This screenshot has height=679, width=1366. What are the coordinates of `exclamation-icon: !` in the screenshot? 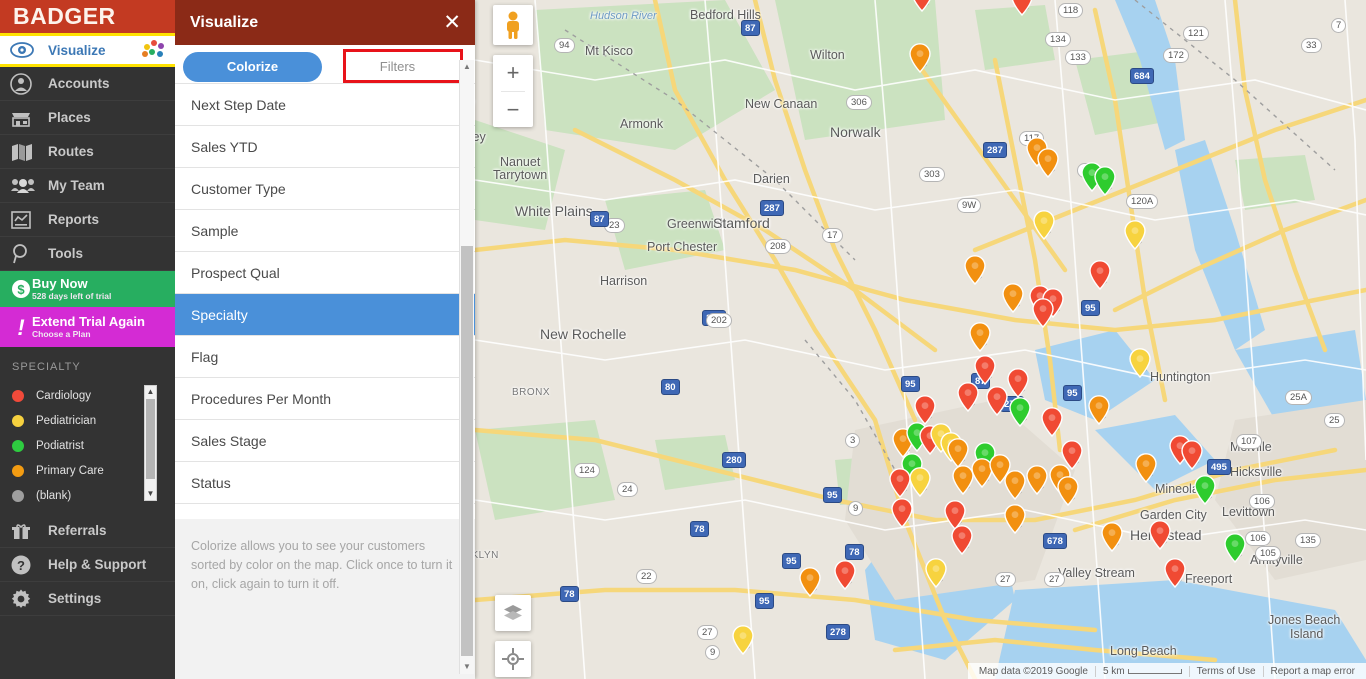 It's located at (21, 327).